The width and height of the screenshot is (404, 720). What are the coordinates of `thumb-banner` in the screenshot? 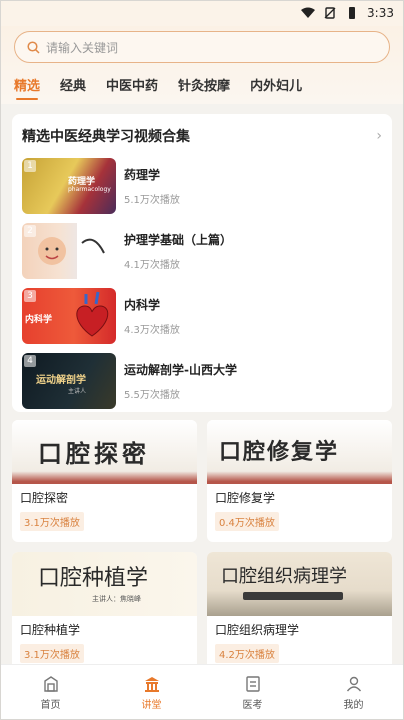 It's located at (293, 596).